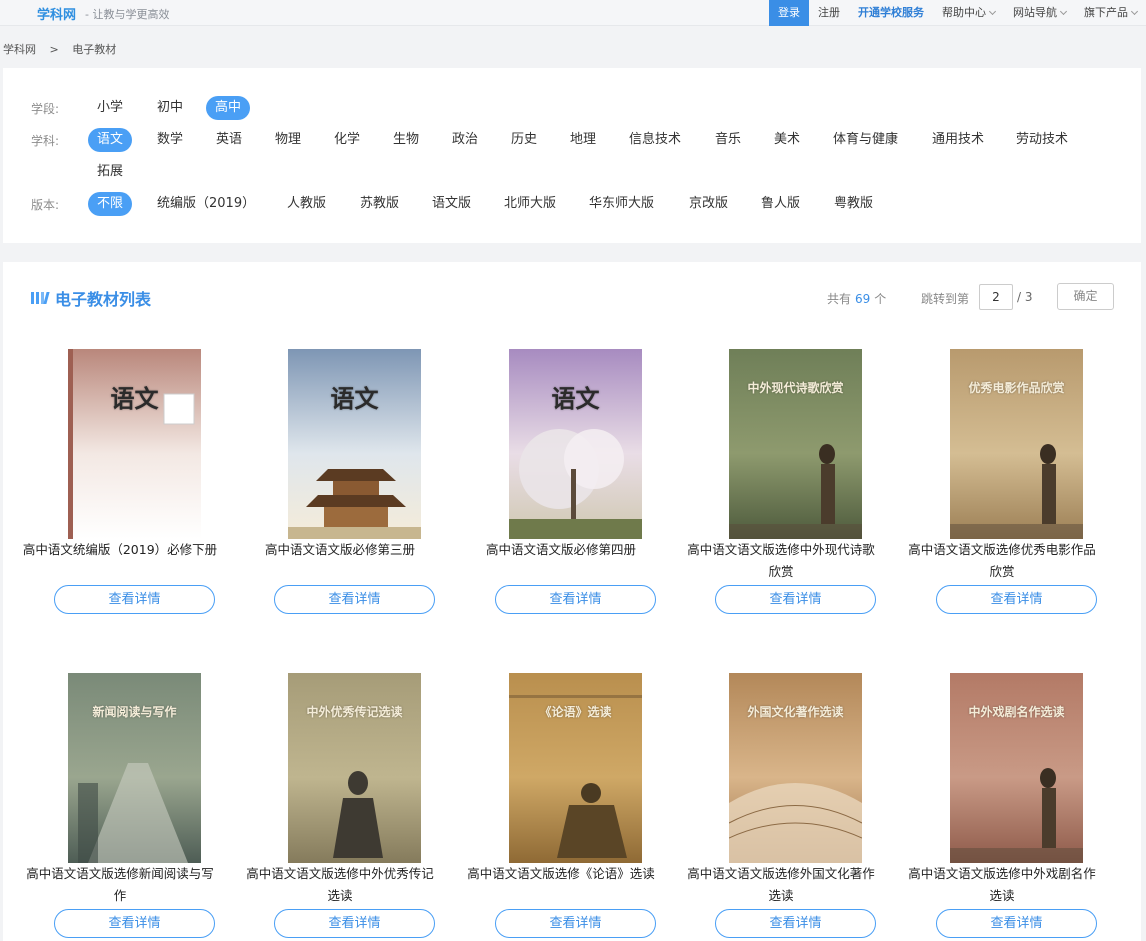 The height and width of the screenshot is (941, 1146). I want to click on book-title: 高中语文语文版选修《论语》选读, so click(561, 874).